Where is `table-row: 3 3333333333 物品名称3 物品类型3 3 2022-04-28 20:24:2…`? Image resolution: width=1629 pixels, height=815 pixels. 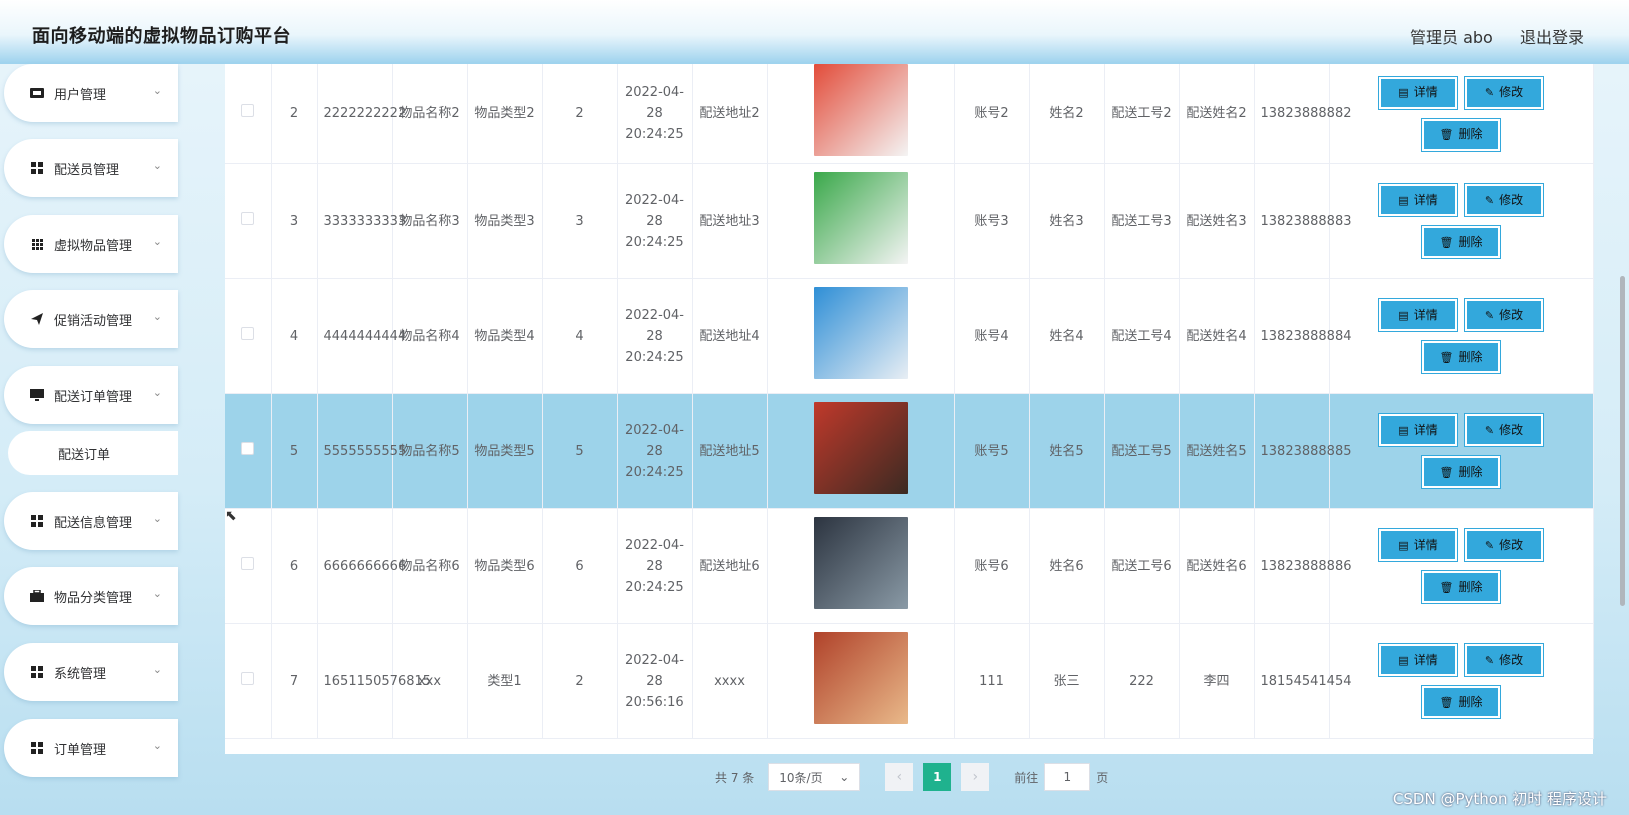 table-row: 3 3333333333 物品名称3 物品类型3 3 2022-04-28 20:24:2… is located at coordinates (909, 221).